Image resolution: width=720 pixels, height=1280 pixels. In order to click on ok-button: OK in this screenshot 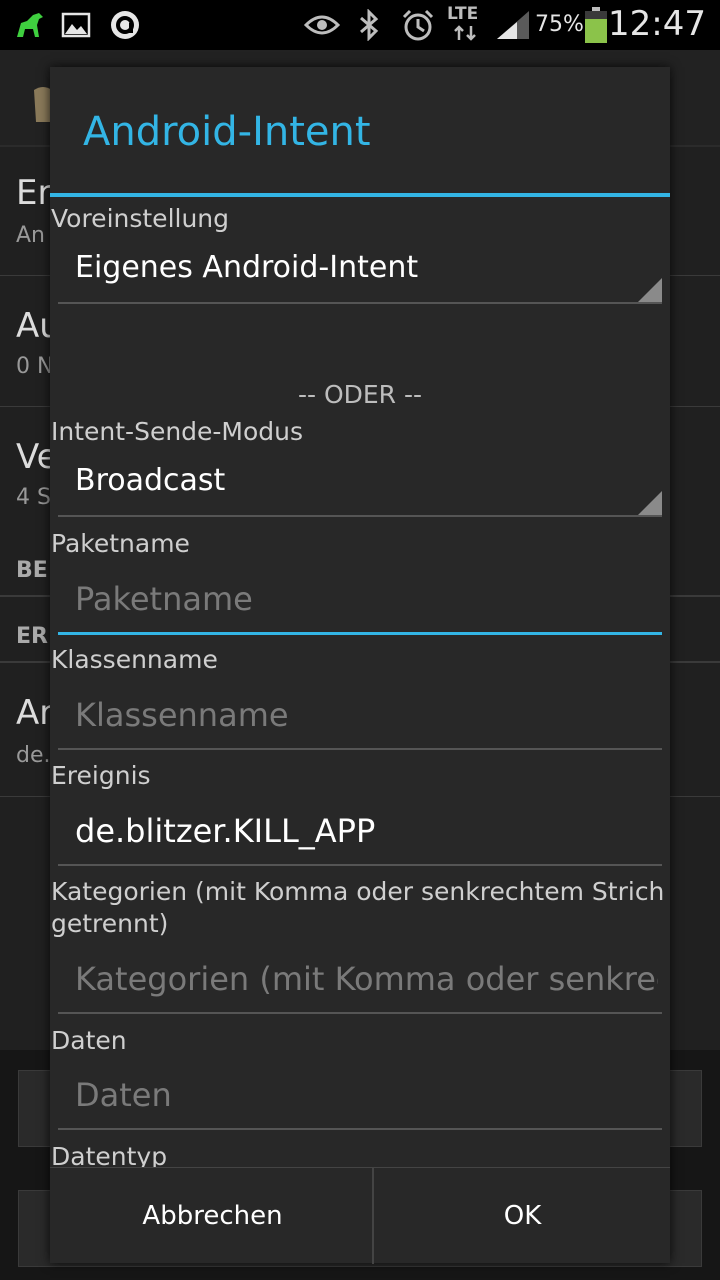, I will do `click(522, 1216)`.